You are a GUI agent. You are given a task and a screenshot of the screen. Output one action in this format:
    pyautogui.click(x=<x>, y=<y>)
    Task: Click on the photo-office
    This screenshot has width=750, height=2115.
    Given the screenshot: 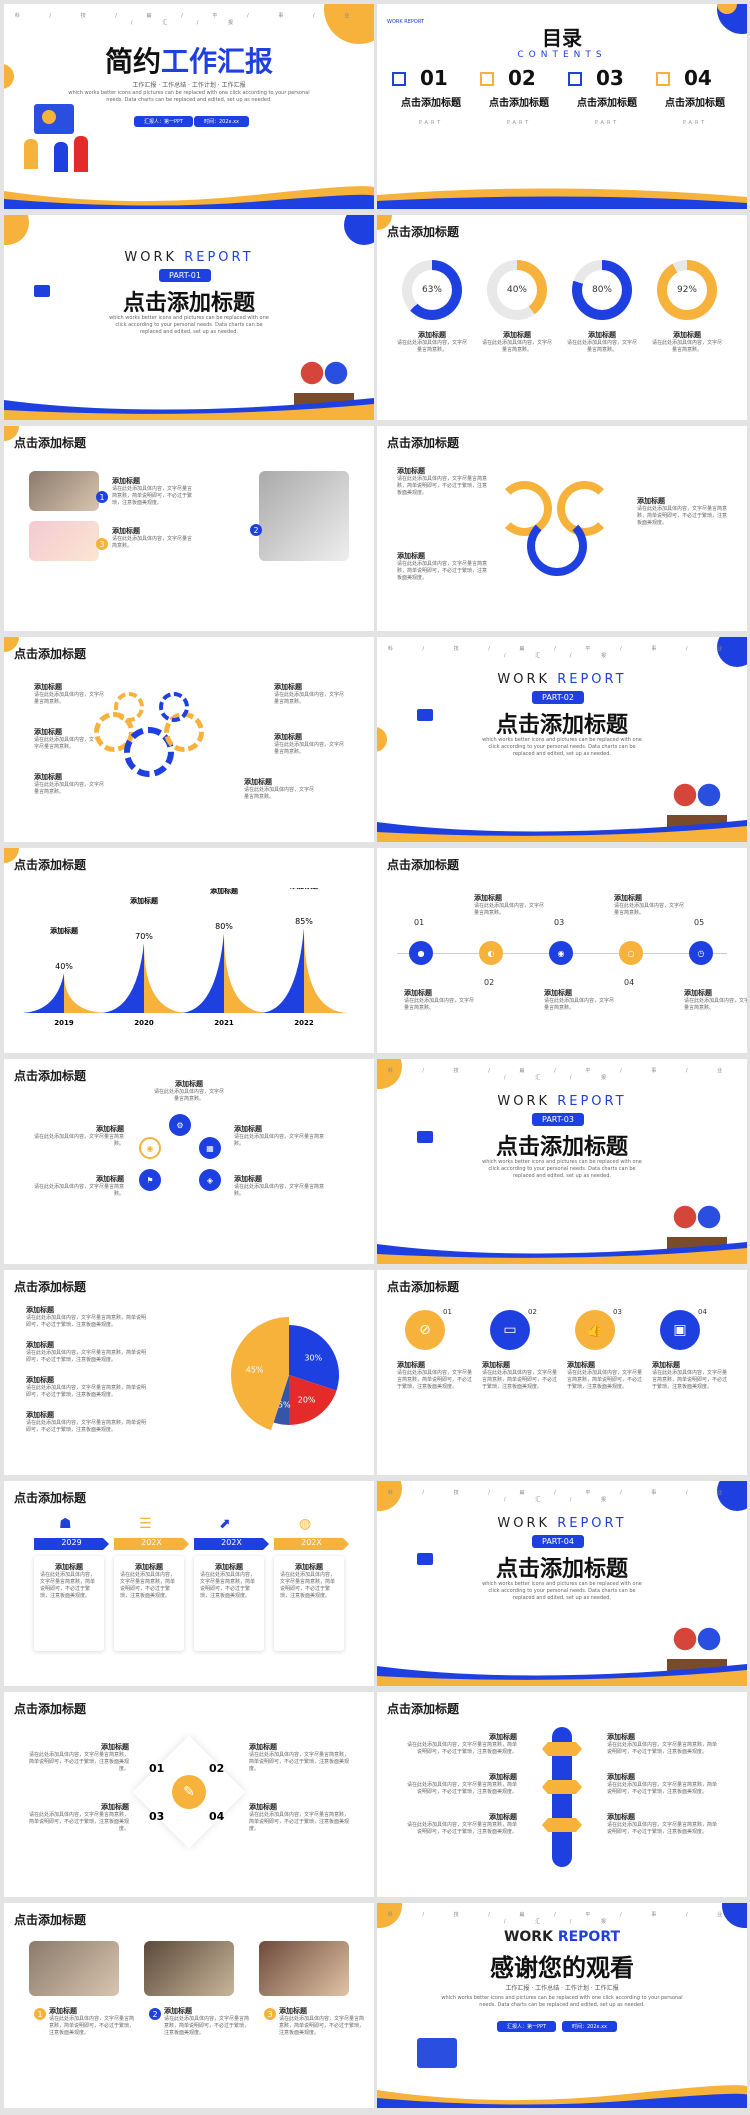 What is the action you would take?
    pyautogui.click(x=64, y=491)
    